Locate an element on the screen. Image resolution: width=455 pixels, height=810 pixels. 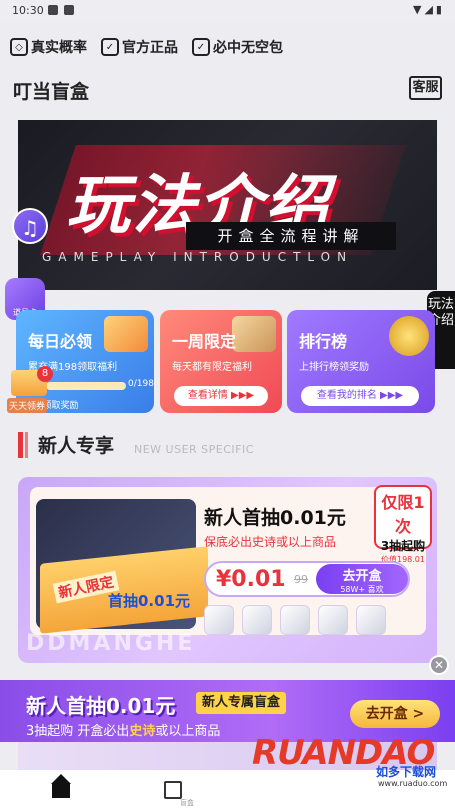
cube-icon: ◇ is located at coordinates (19, 47).